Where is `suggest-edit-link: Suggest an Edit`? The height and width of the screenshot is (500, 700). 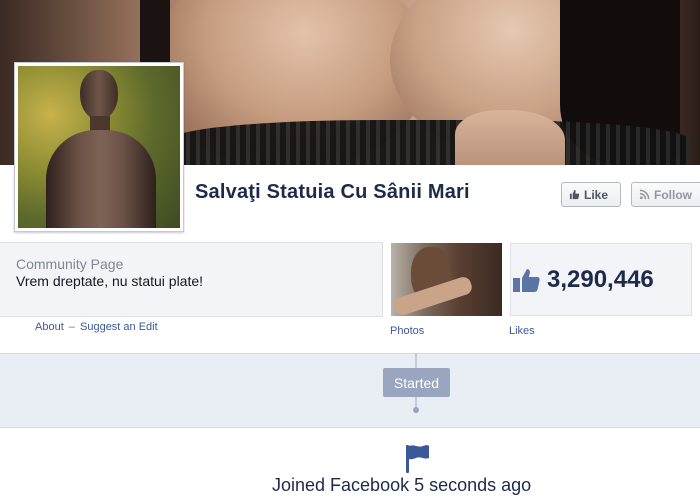
suggest-edit-link: Suggest an Edit is located at coordinates (119, 327).